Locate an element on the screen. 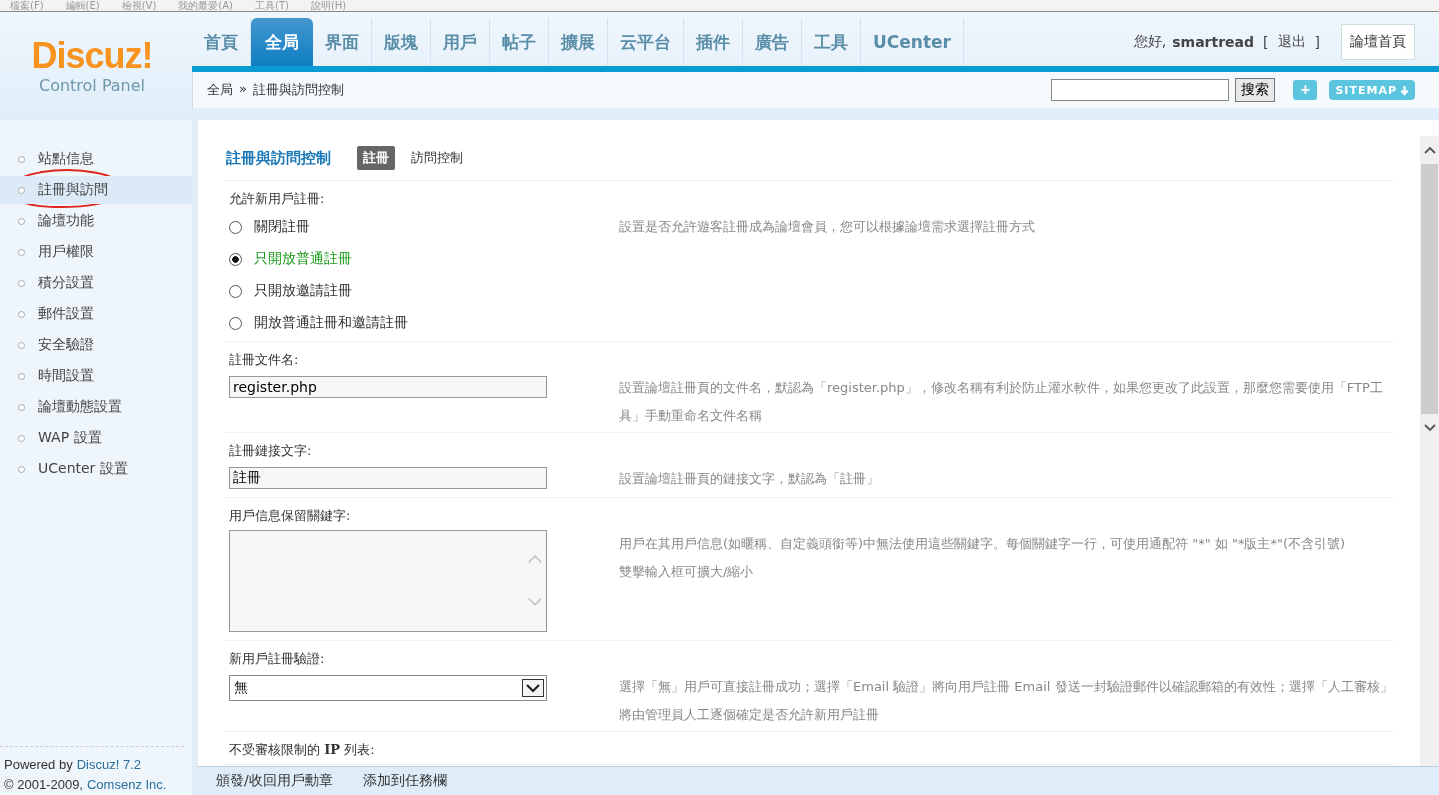 The width and height of the screenshot is (1439, 795). setting-label: 註冊鏈接文字: is located at coordinates (271, 451).